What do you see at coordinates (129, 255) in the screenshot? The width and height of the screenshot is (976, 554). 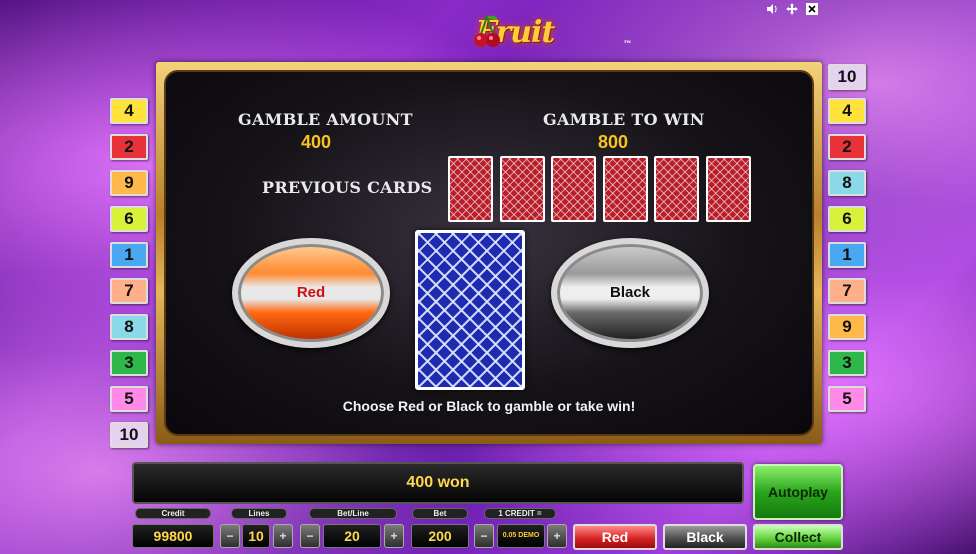 I see `payline-number-left: 1` at bounding box center [129, 255].